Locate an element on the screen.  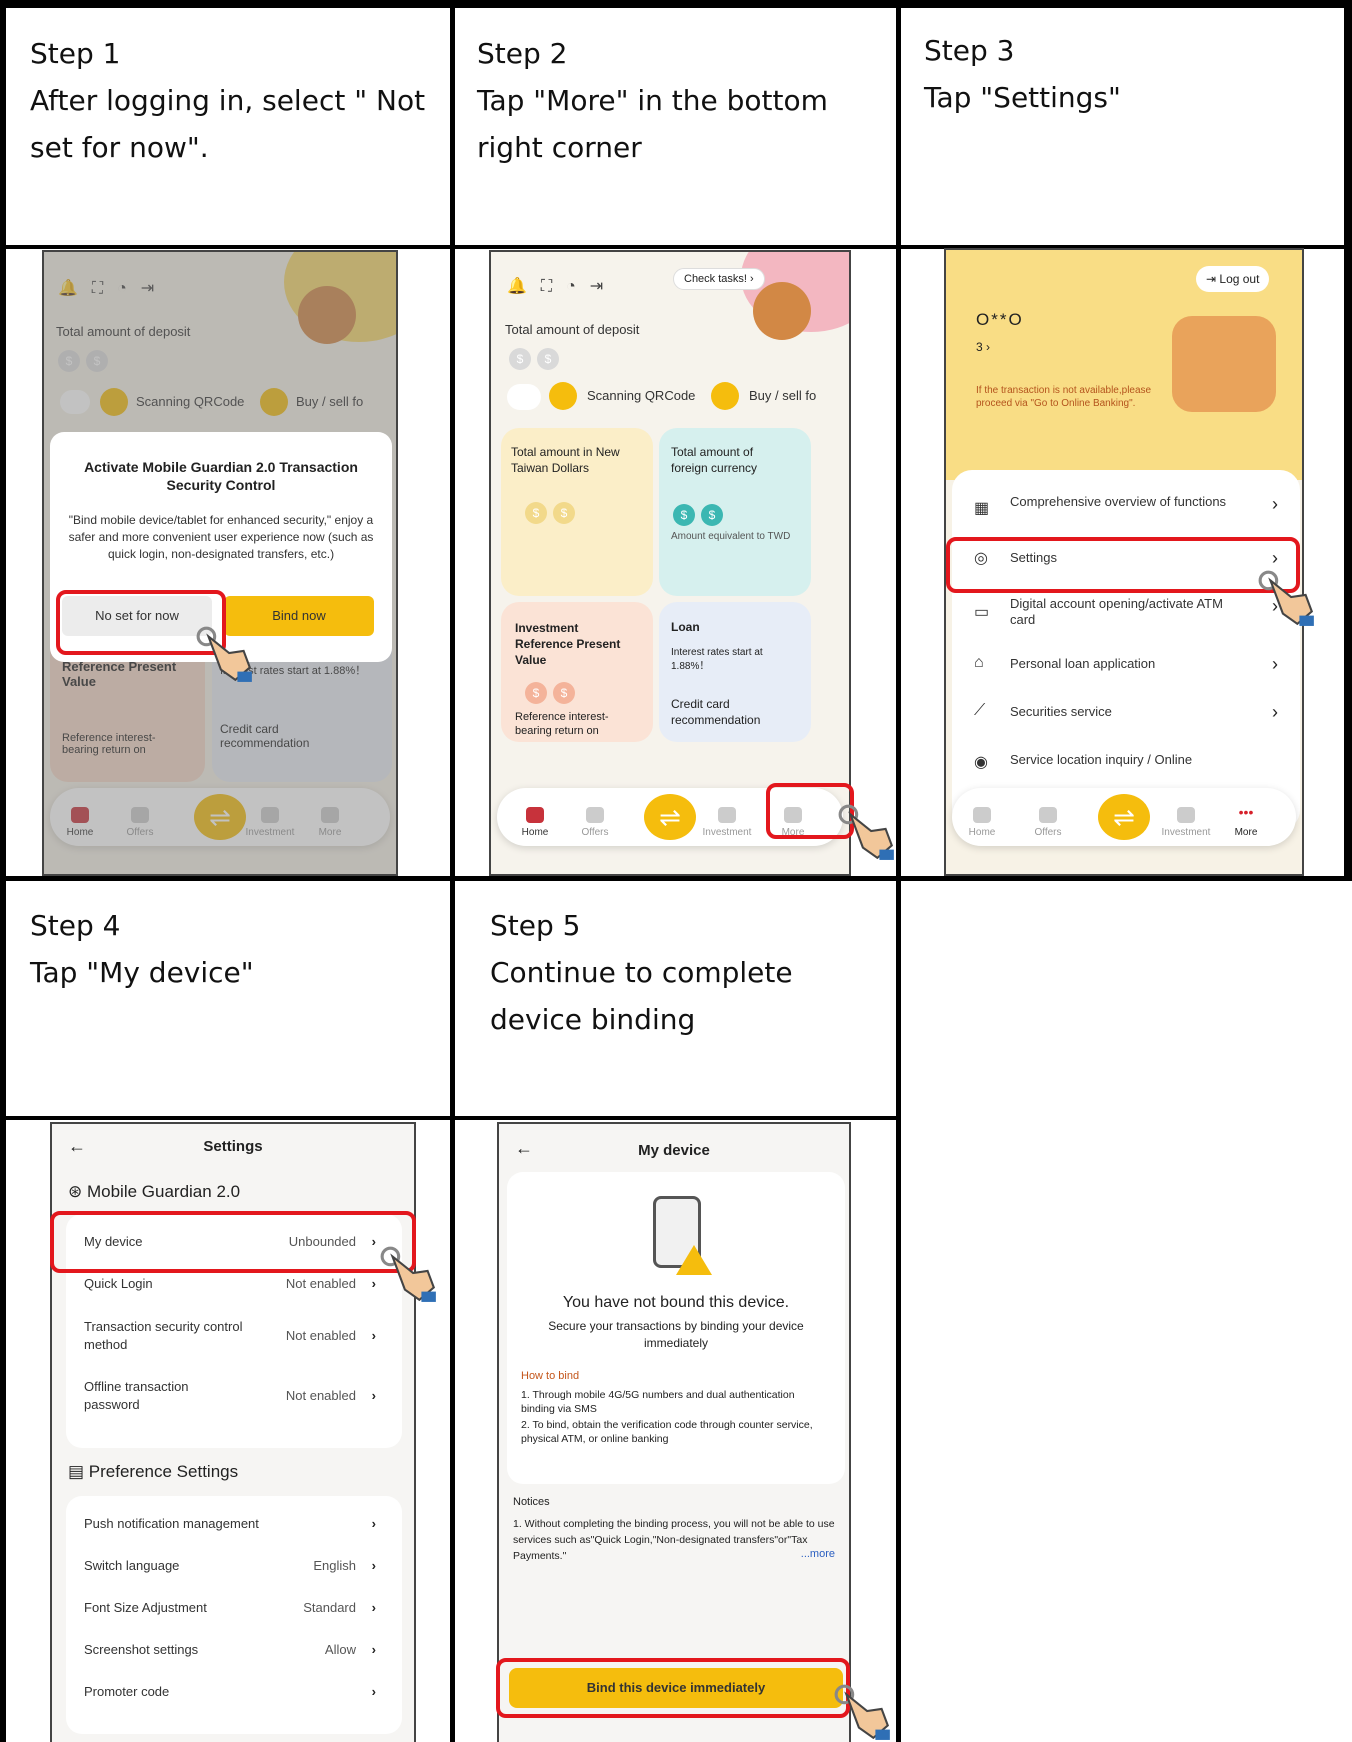
step4-header: Step 4 Tap "My device" is located at coordinates (235, 949).